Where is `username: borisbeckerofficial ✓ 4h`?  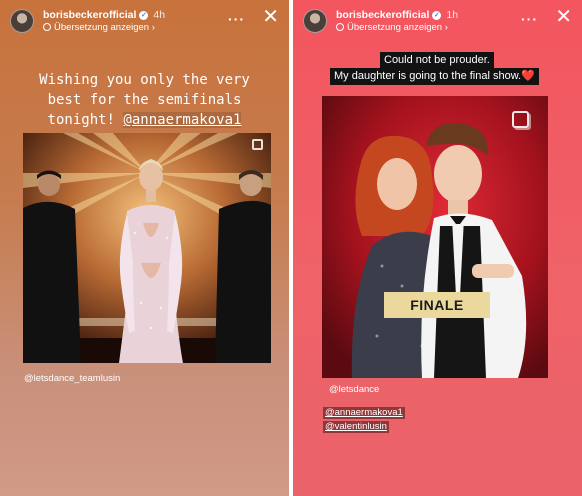
username: borisbeckerofficial ✓ 4h is located at coordinates (104, 15).